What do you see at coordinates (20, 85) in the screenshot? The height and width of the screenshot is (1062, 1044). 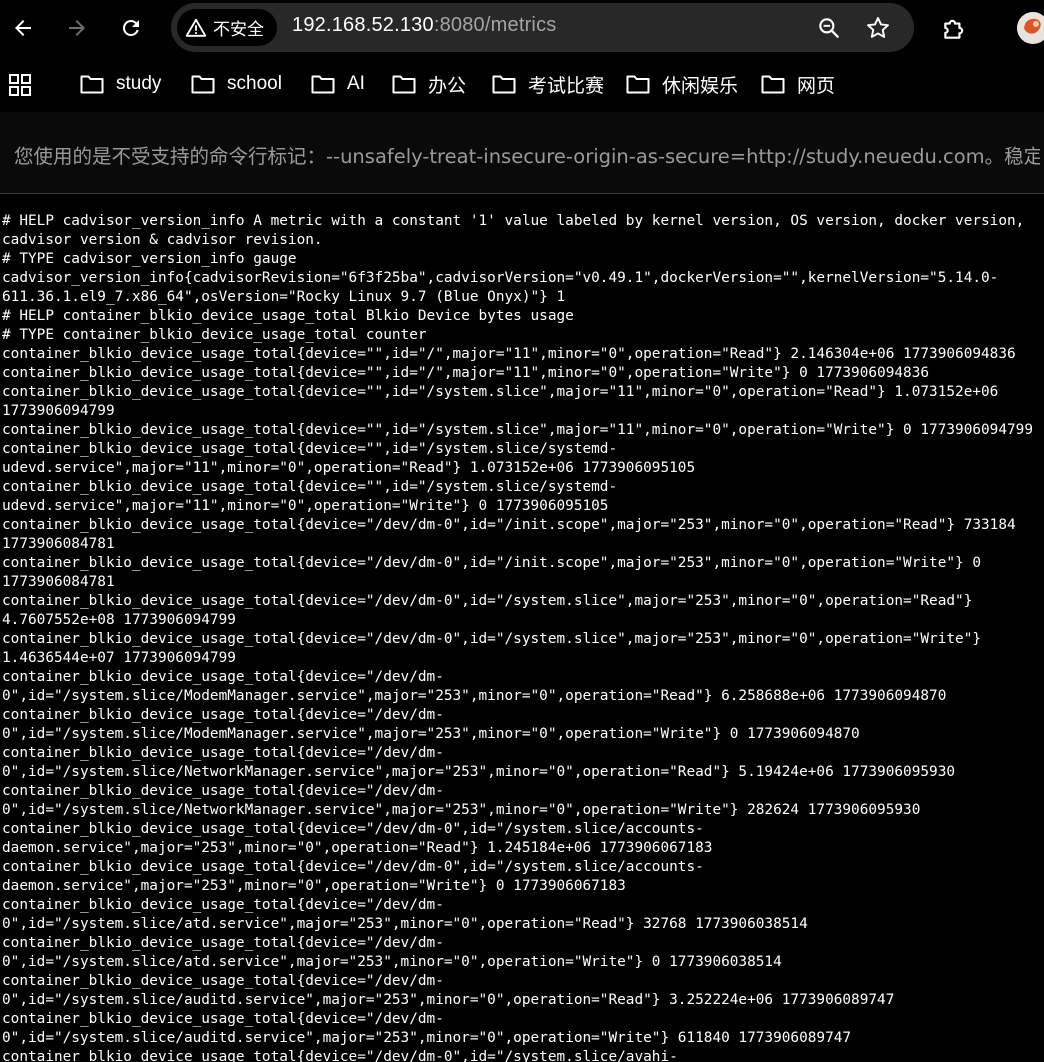 I see `apps-grid-icon` at bounding box center [20, 85].